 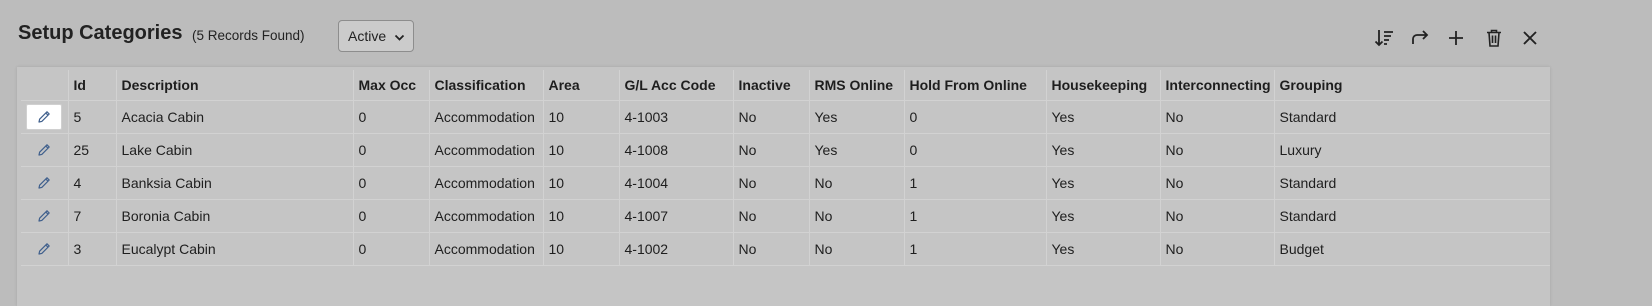 What do you see at coordinates (367, 36) in the screenshot?
I see `status-filter-value: Active` at bounding box center [367, 36].